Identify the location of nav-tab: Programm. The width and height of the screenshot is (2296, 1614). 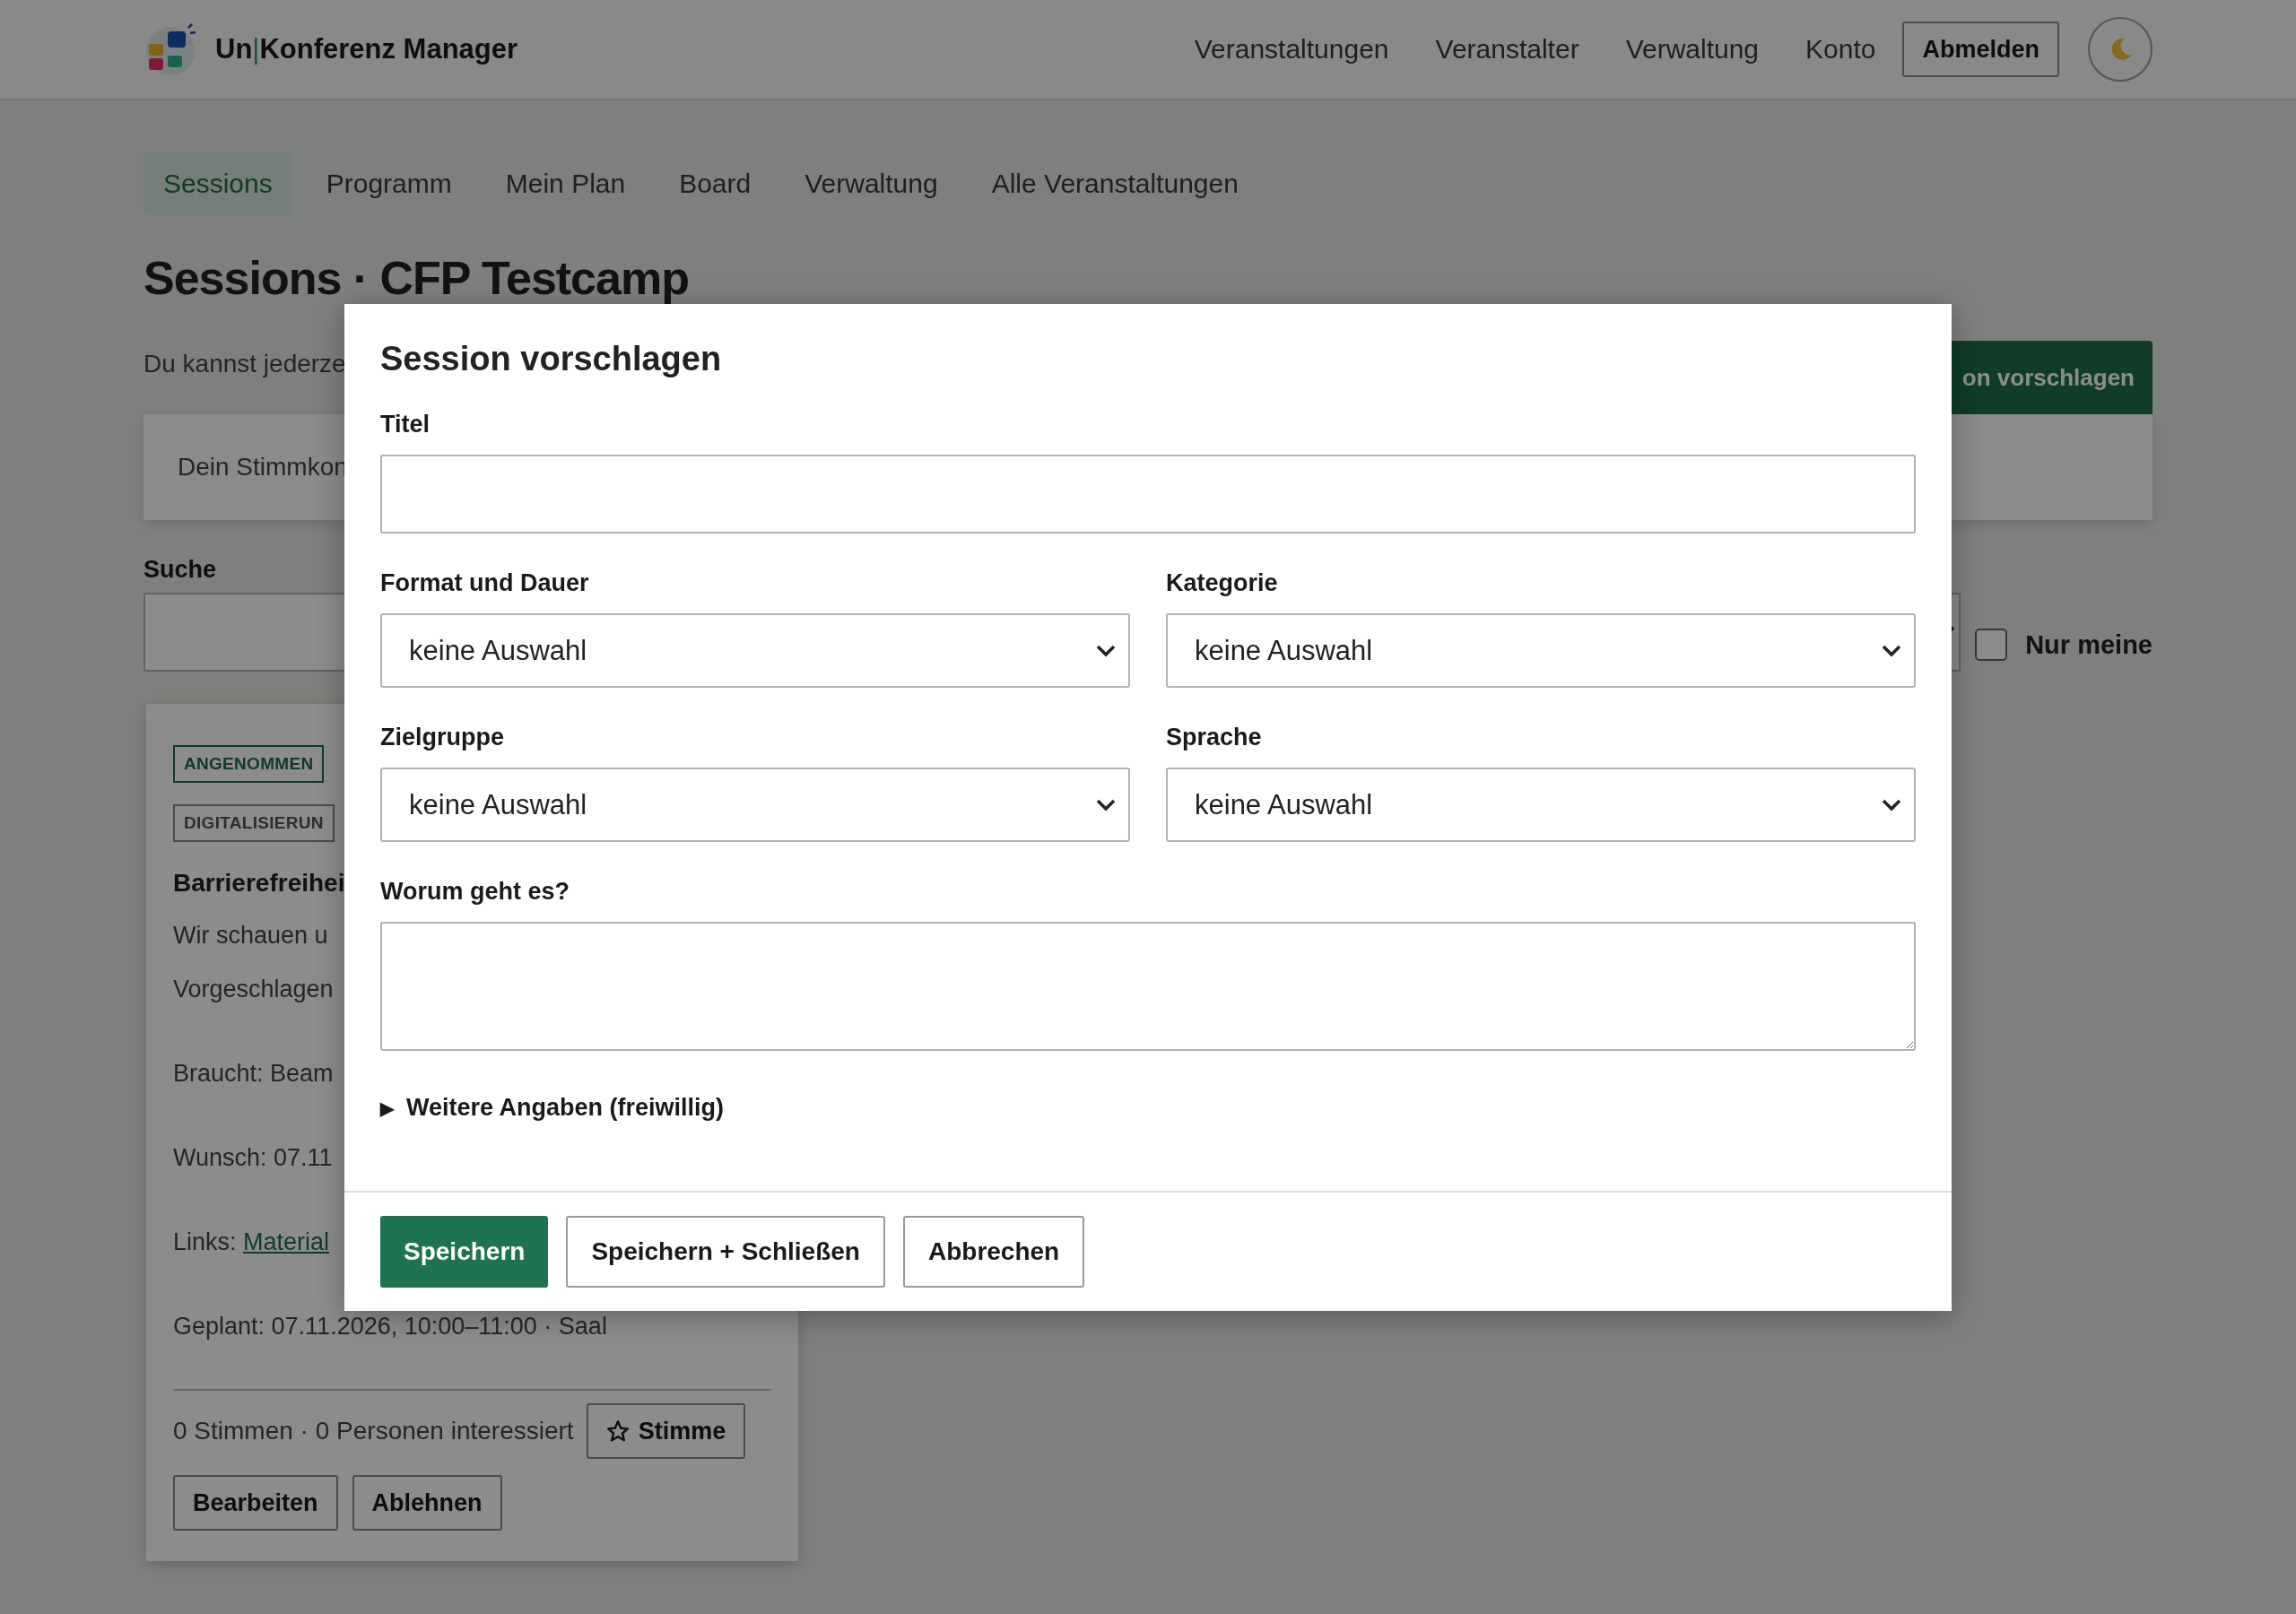
(389, 183).